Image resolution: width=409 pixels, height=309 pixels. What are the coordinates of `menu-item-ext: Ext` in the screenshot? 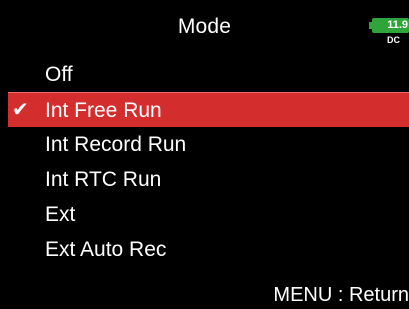 It's located at (204, 214).